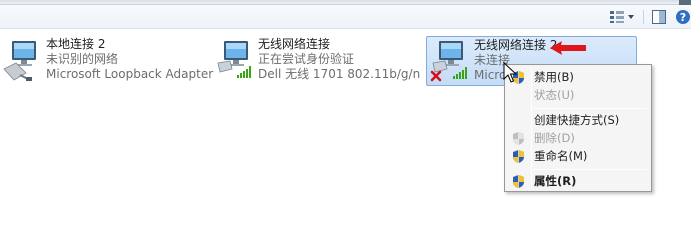  I want to click on menu-item-create-shortcut: 创建快捷方式(S), so click(578, 120).